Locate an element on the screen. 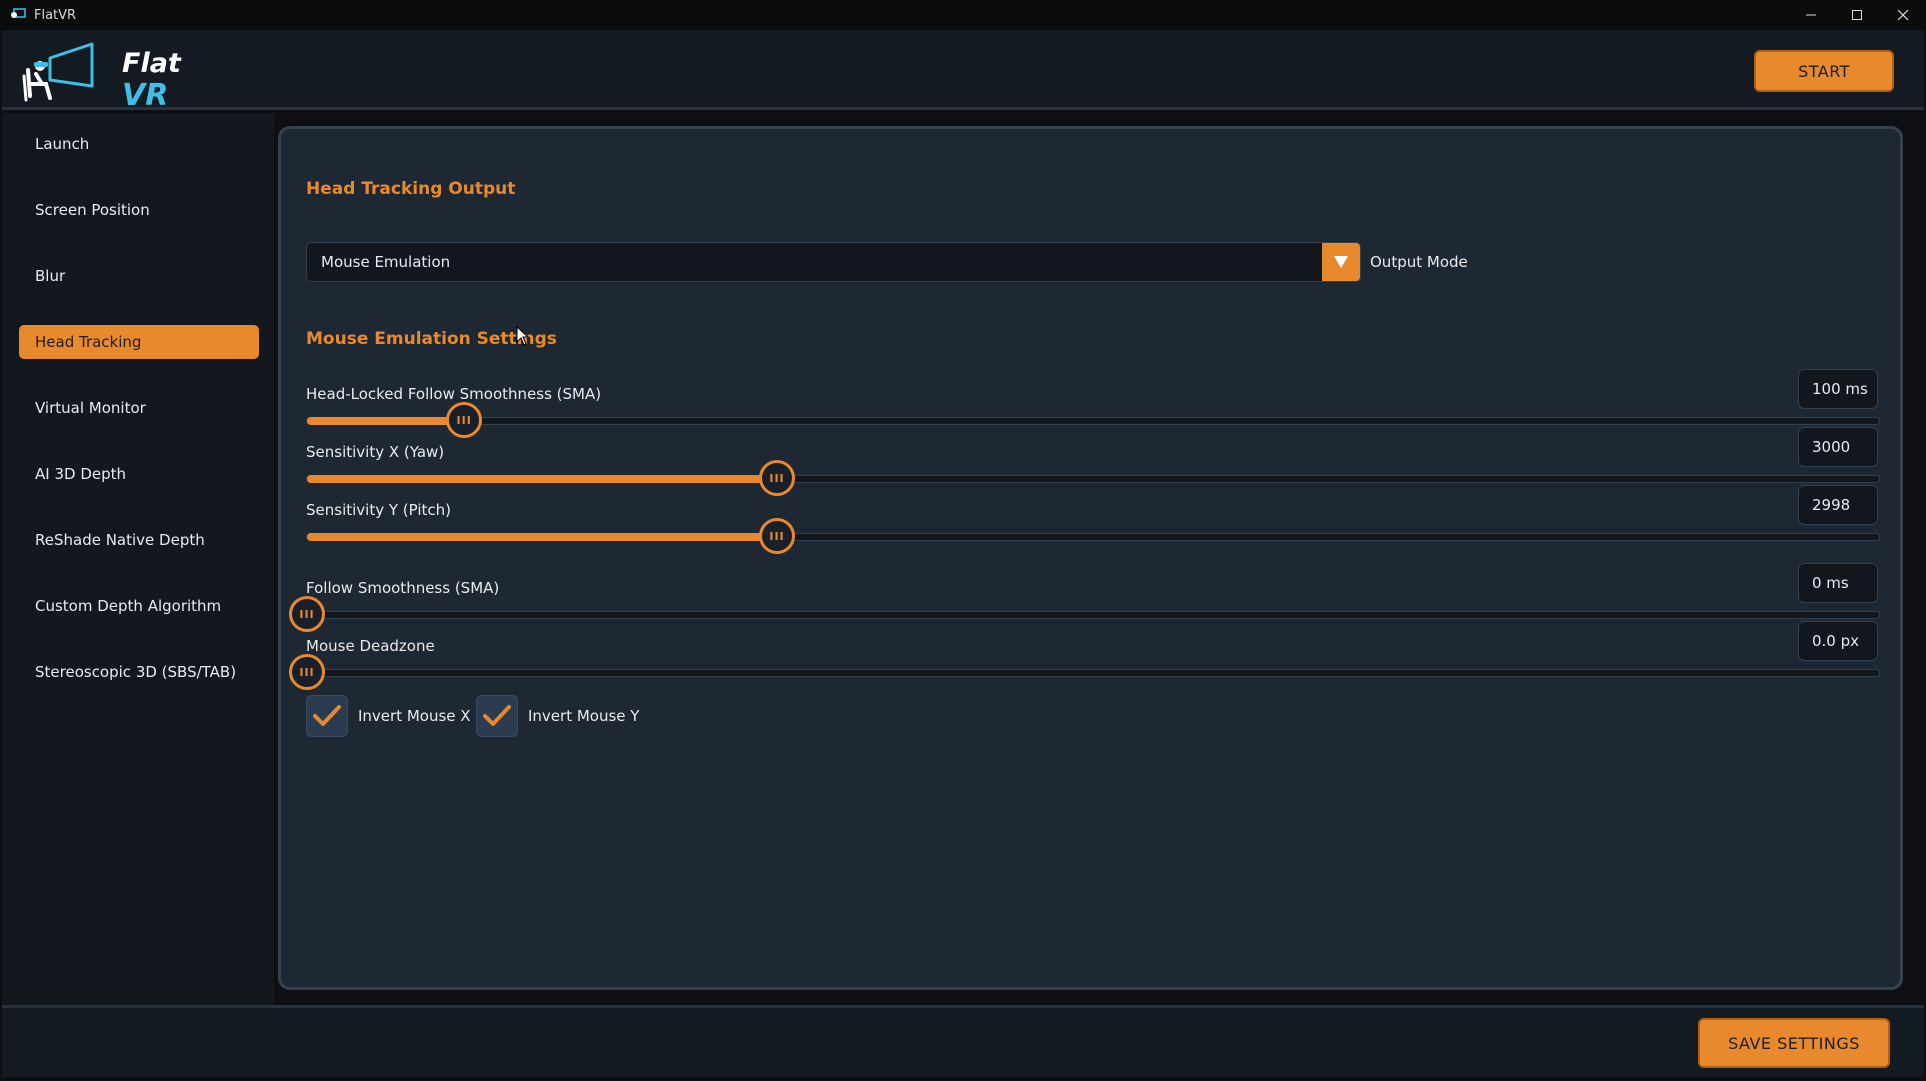 Image resolution: width=1926 pixels, height=1081 pixels. triangle-down-icon is located at coordinates (1341, 262).